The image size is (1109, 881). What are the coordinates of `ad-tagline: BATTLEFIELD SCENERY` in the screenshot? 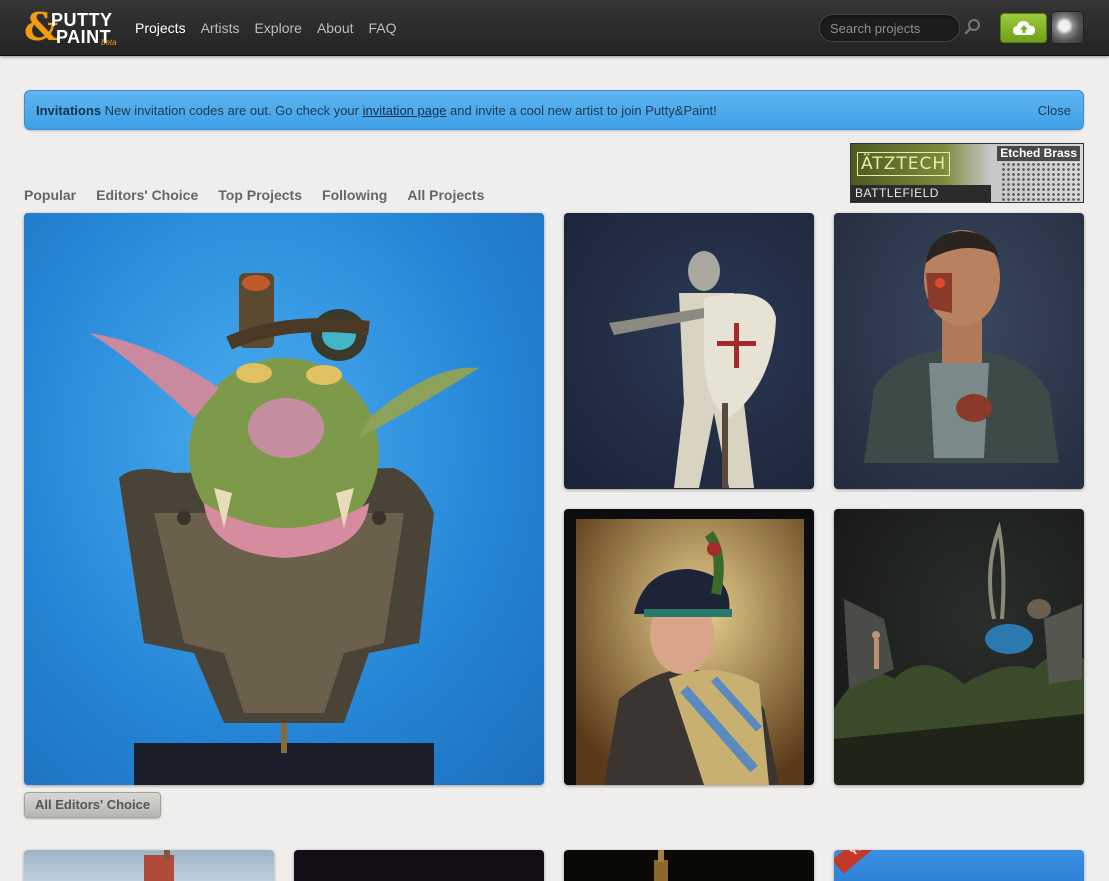 It's located at (921, 193).